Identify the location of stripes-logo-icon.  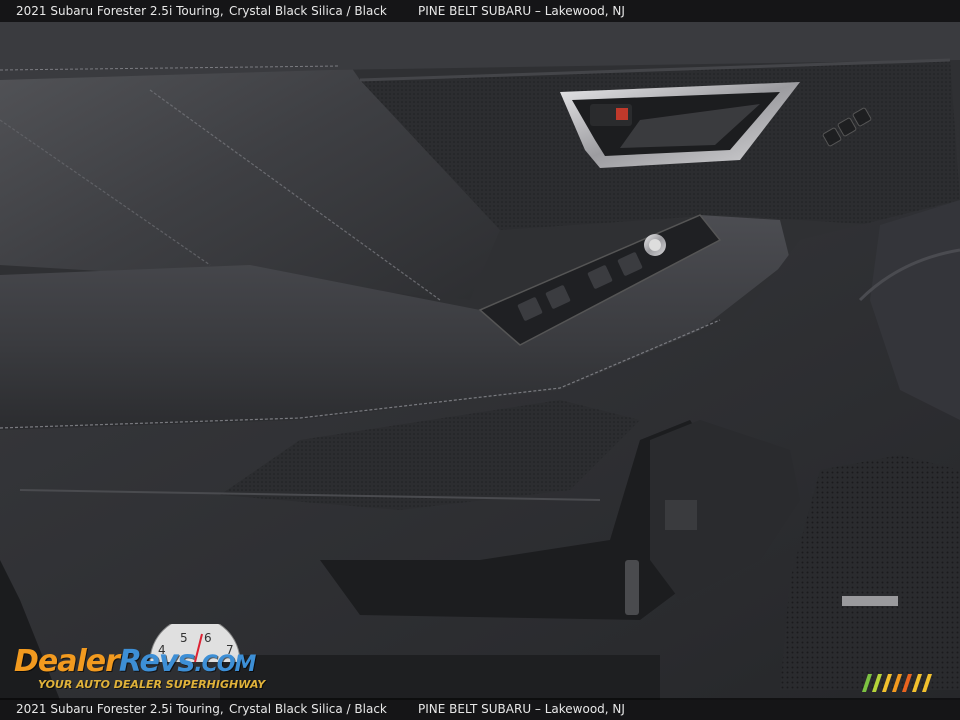
(897, 683).